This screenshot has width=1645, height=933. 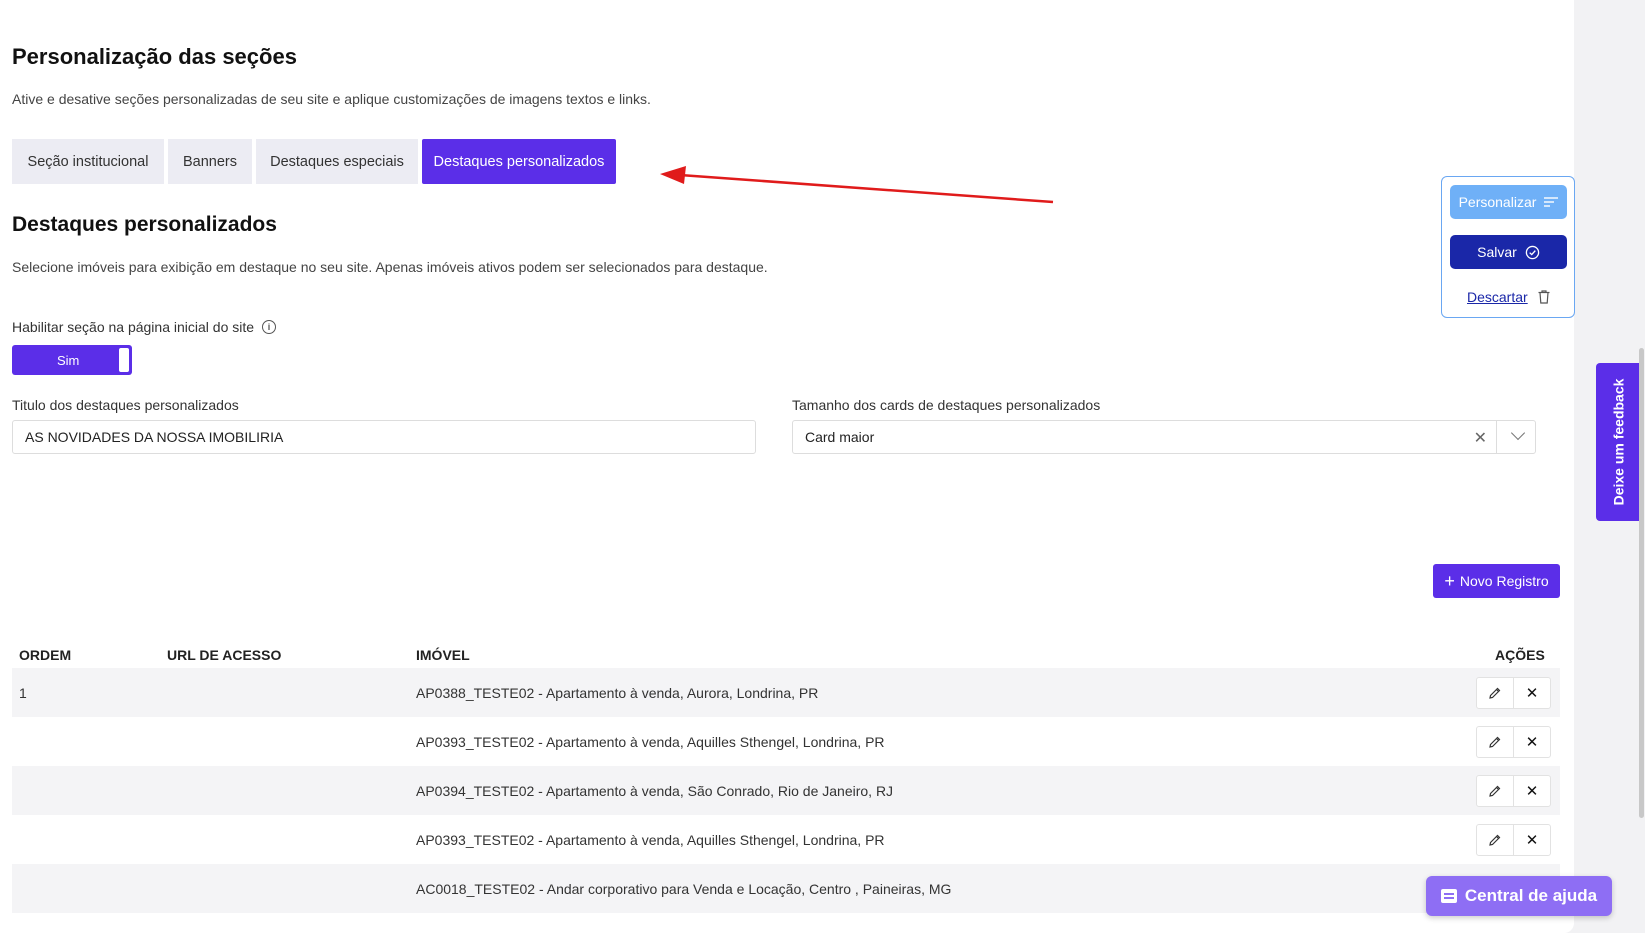 I want to click on title-field-label: Titulo dos destaques personalizados, so click(x=125, y=405).